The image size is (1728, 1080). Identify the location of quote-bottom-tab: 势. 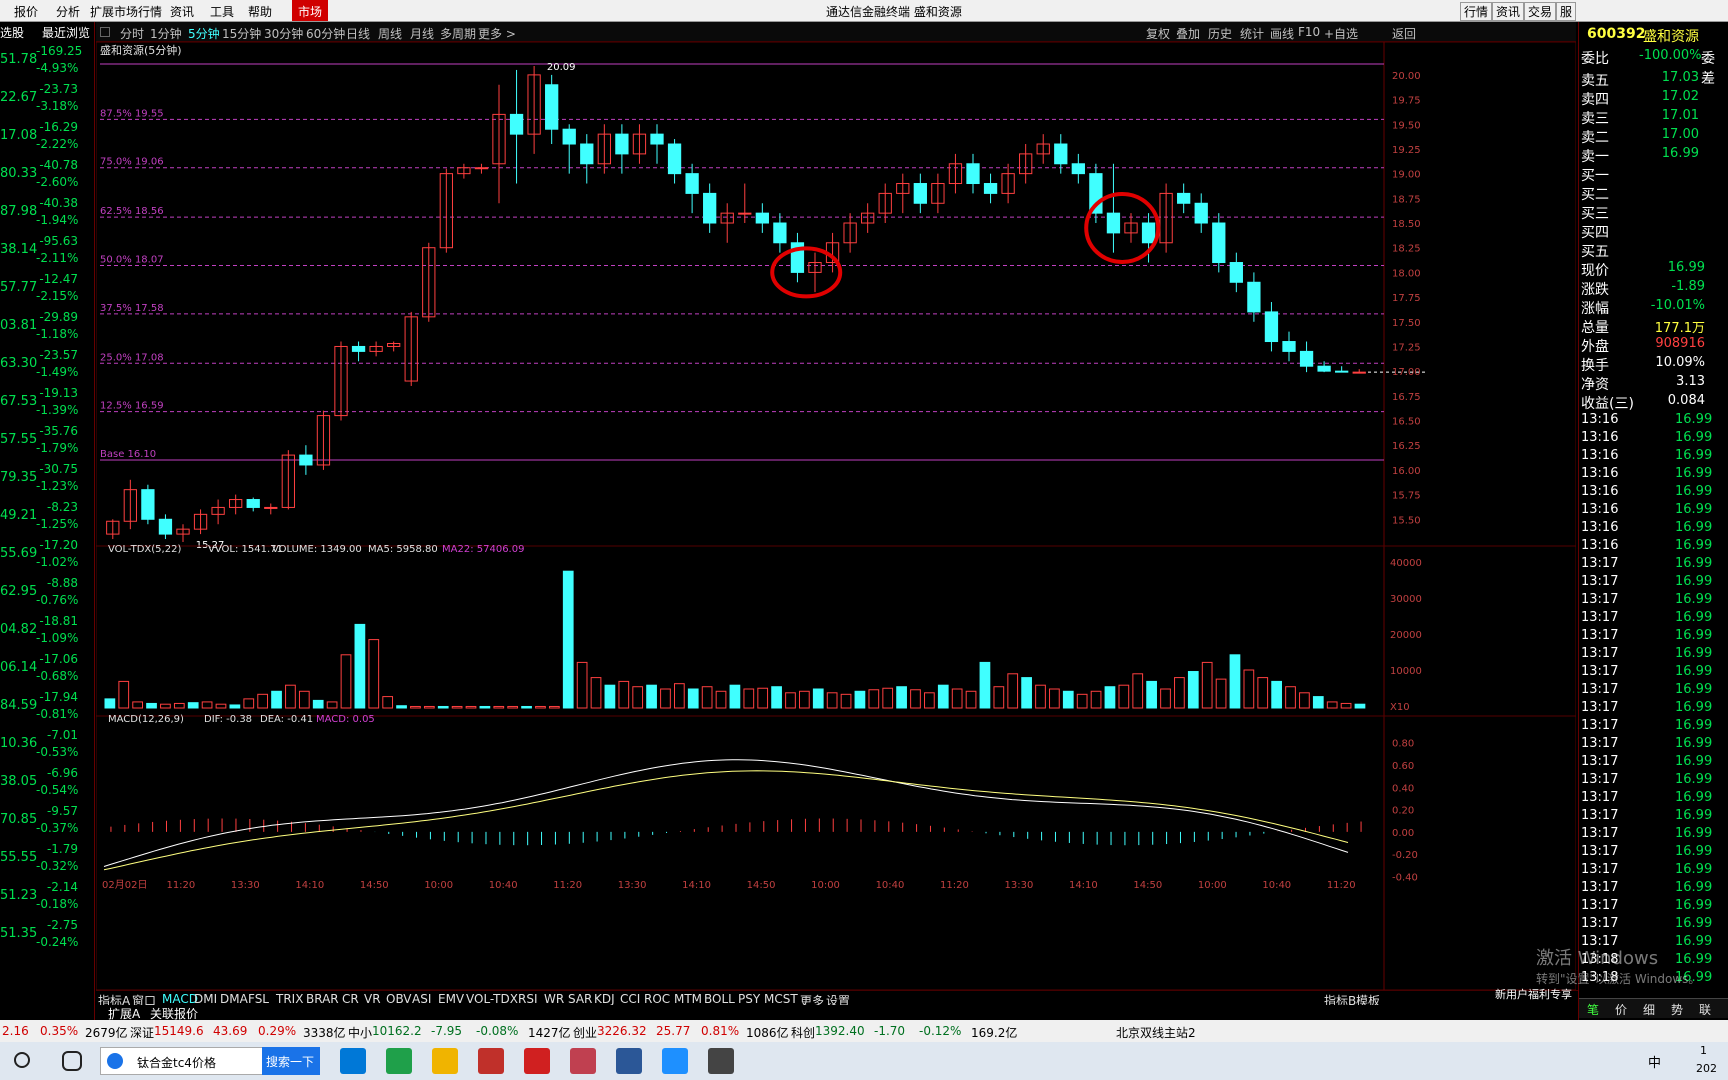
(1677, 1009).